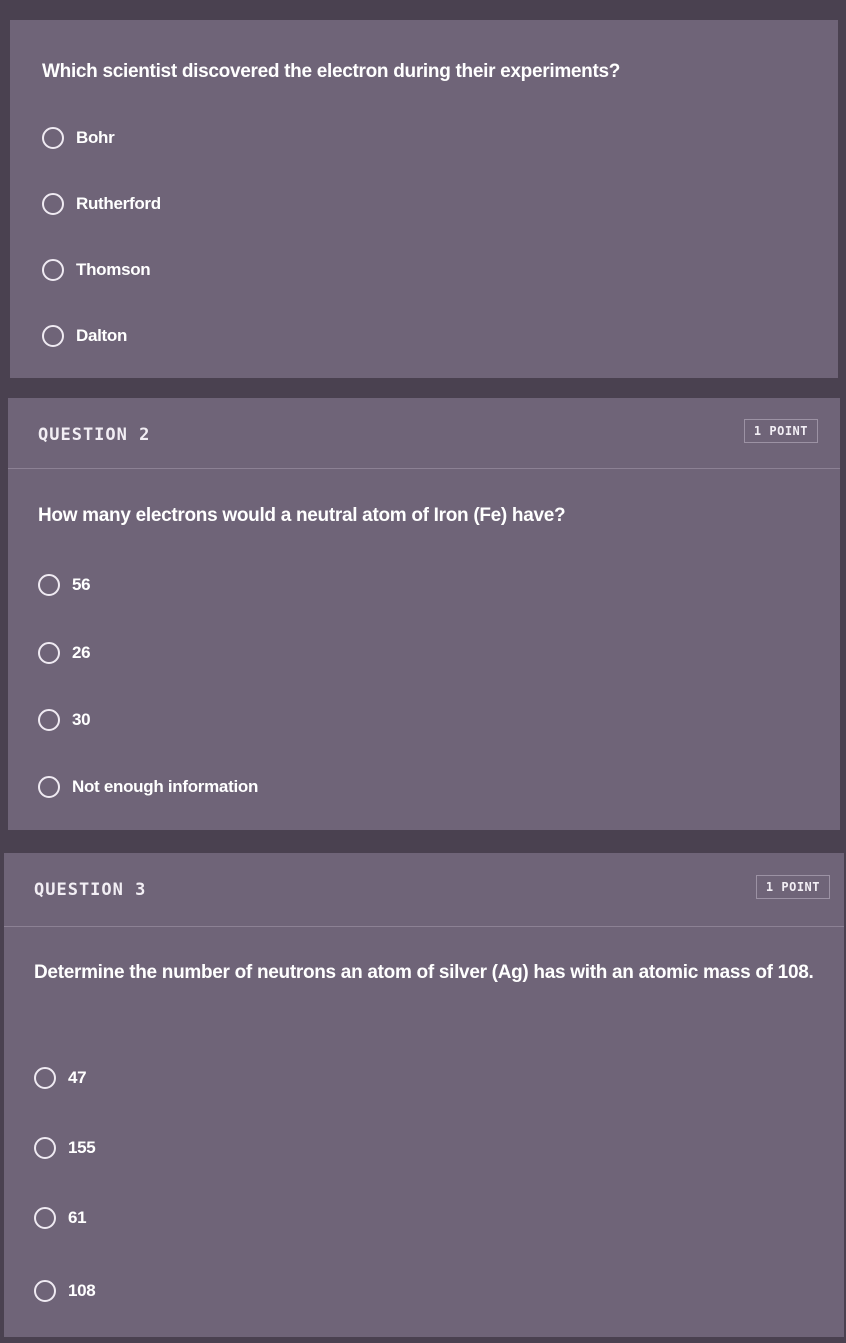 The image size is (846, 1343). What do you see at coordinates (77, 1217) in the screenshot?
I see `option-label: 61` at bounding box center [77, 1217].